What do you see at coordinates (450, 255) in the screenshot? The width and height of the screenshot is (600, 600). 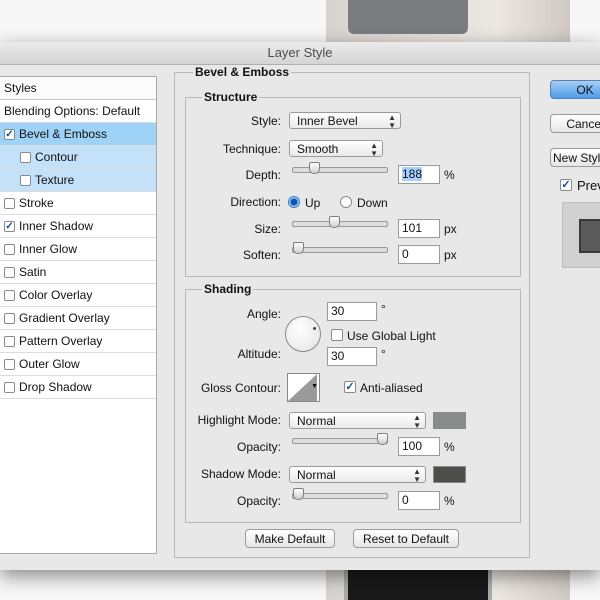 I see `soften-unit: px` at bounding box center [450, 255].